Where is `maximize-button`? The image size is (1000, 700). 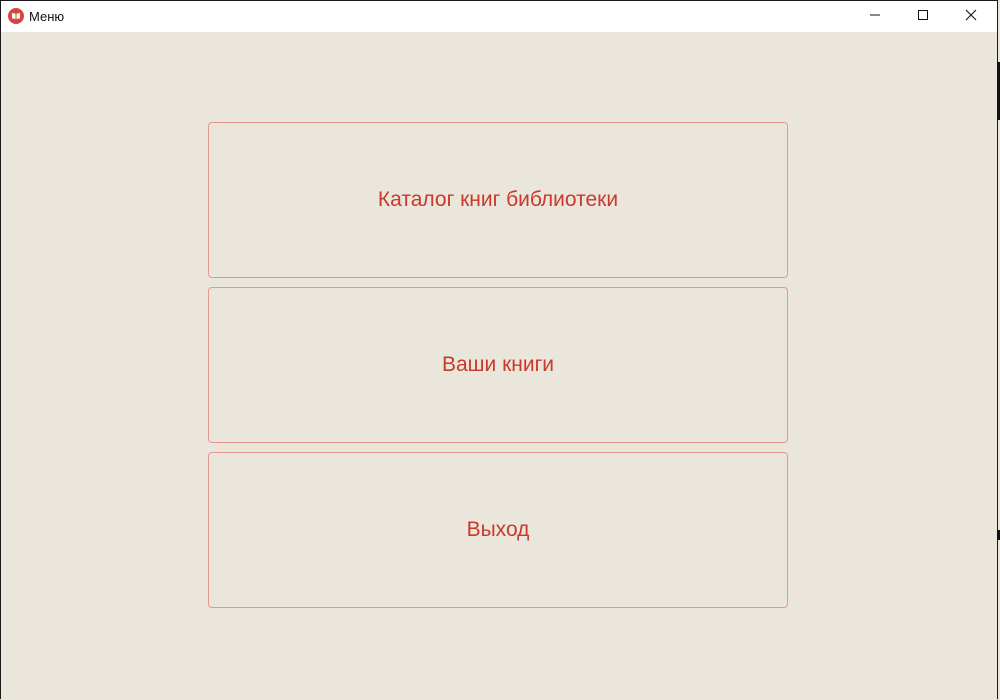 maximize-button is located at coordinates (923, 16).